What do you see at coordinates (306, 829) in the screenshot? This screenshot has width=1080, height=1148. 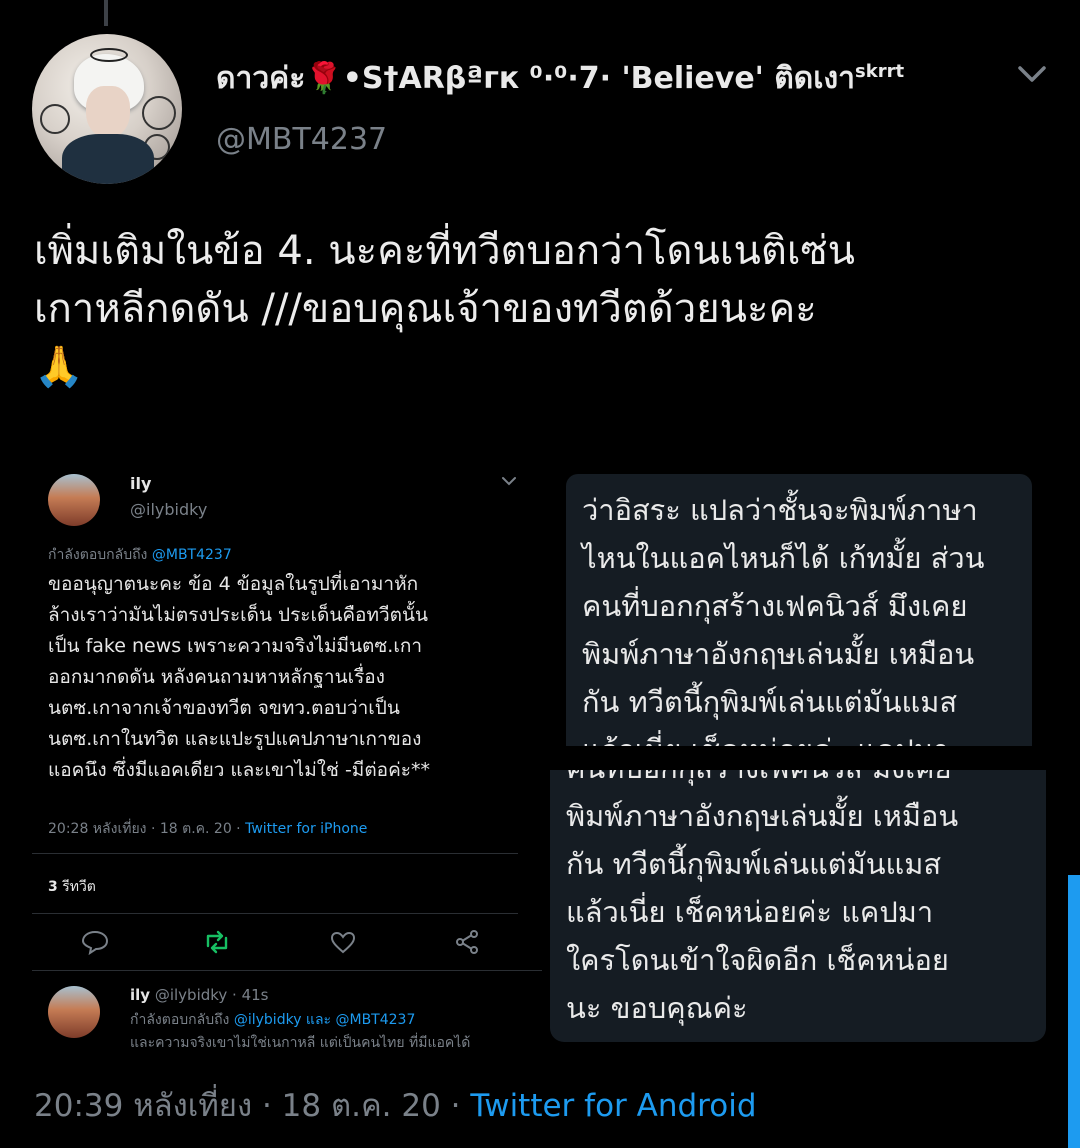 I see `embedded-source: Twitter for iPhone` at bounding box center [306, 829].